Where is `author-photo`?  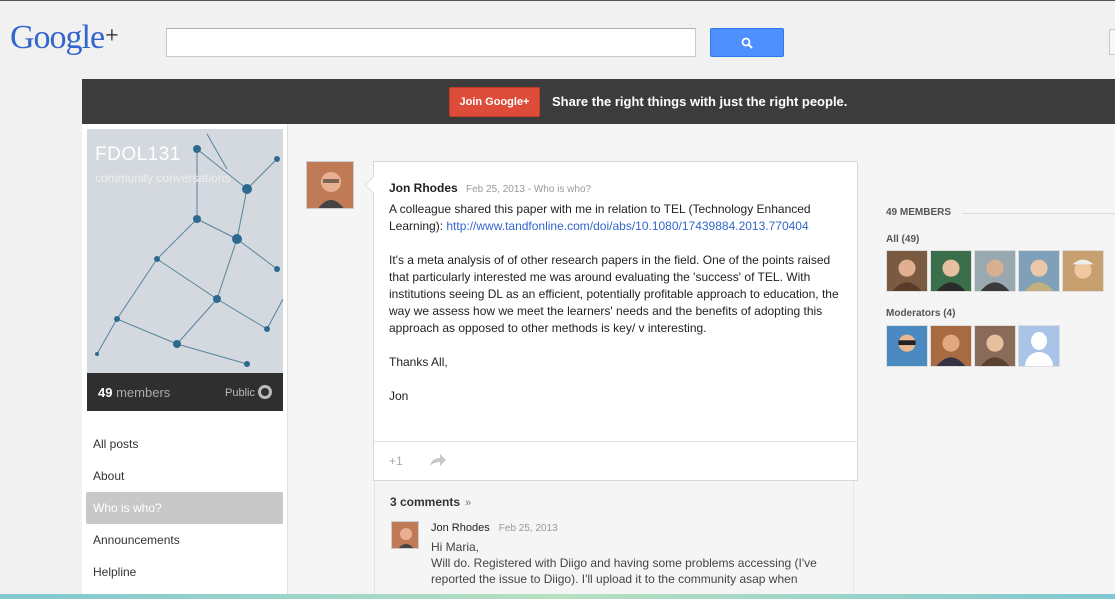
author-photo is located at coordinates (330, 185).